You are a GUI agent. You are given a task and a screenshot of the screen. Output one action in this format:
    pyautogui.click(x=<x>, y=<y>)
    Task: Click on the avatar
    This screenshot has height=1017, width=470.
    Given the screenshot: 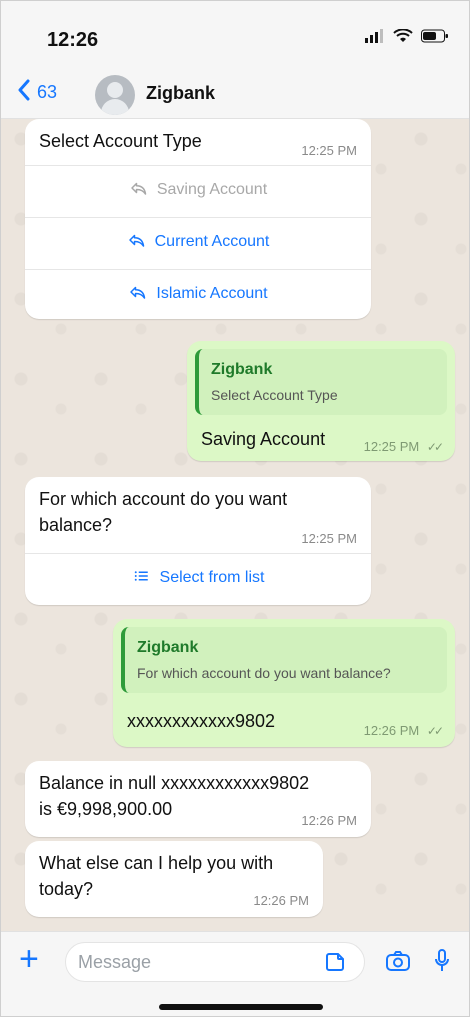 What is the action you would take?
    pyautogui.click(x=115, y=95)
    